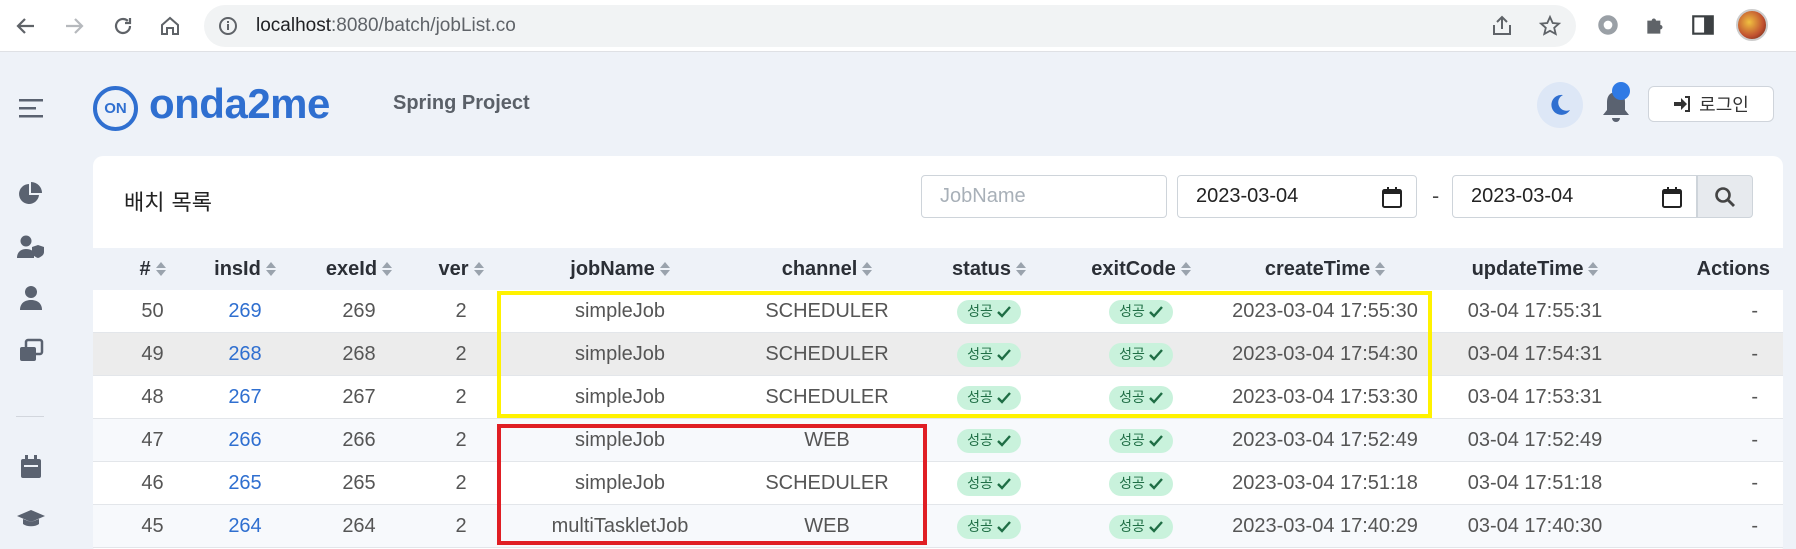 Image resolution: width=1796 pixels, height=549 pixels. I want to click on cell-updatetime: 03-04 17:55:31, so click(1535, 311).